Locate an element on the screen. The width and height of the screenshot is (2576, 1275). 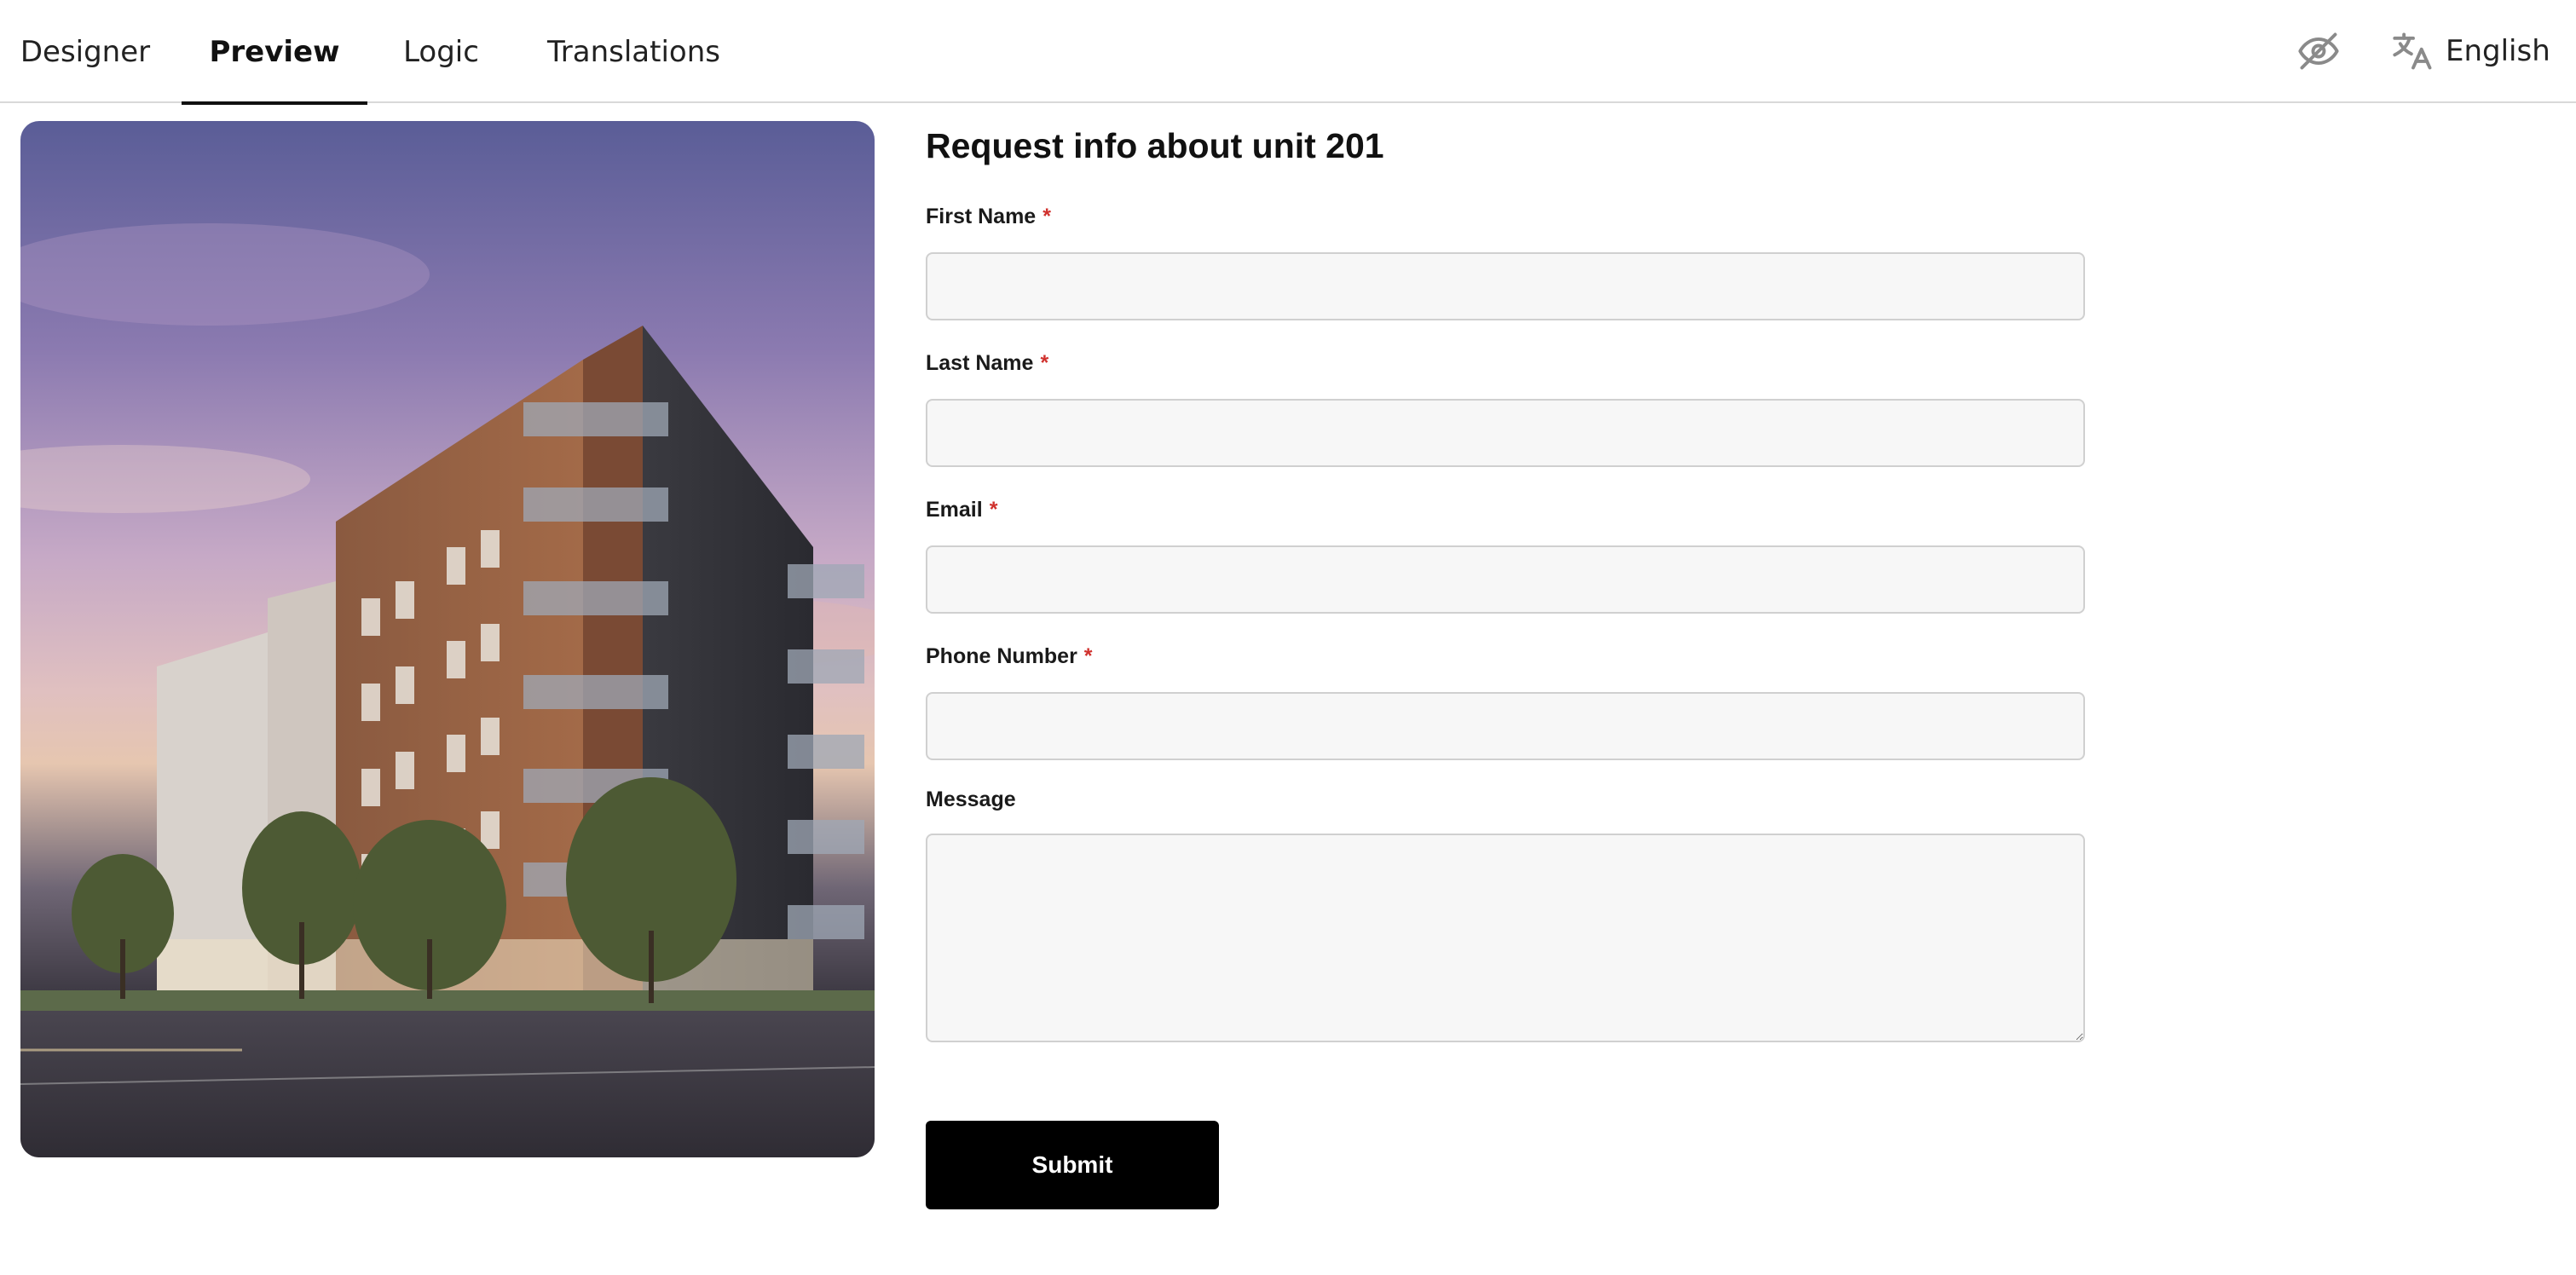
language-selector: English is located at coordinates (2470, 51).